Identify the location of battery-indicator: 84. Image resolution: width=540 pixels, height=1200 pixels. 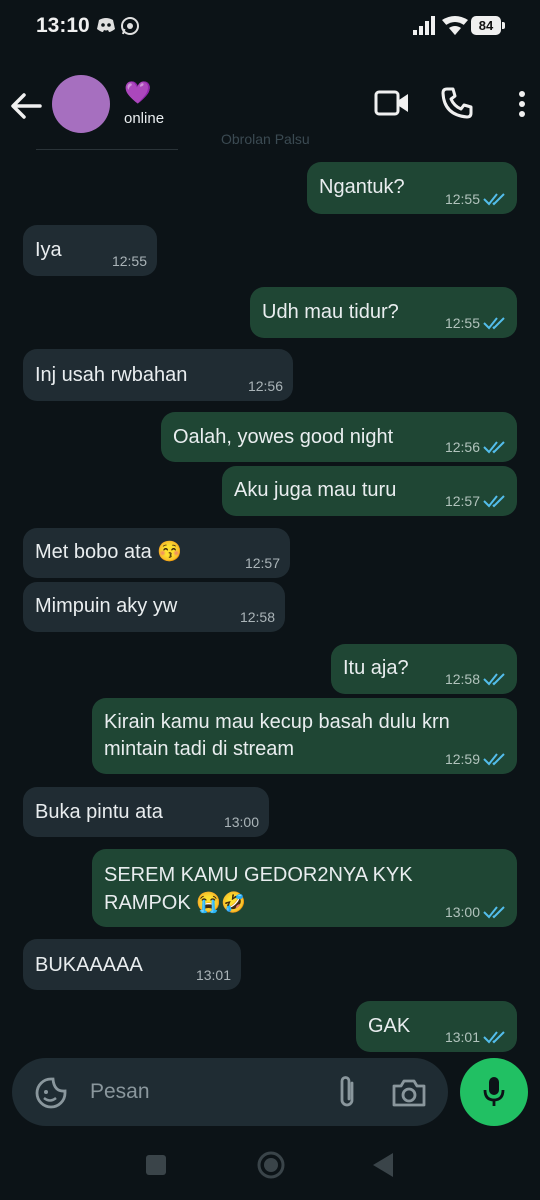
(486, 25).